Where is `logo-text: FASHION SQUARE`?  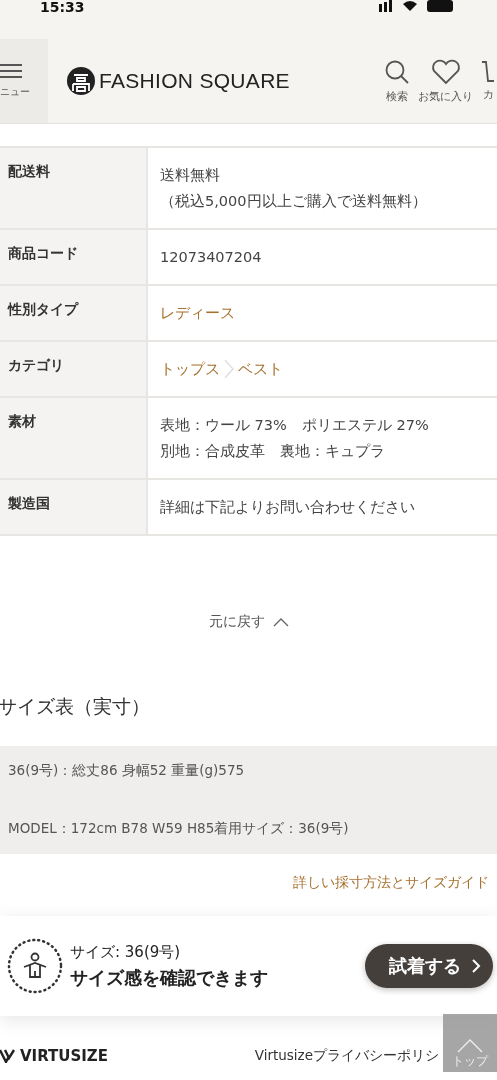
logo-text: FASHION SQUARE is located at coordinates (194, 81).